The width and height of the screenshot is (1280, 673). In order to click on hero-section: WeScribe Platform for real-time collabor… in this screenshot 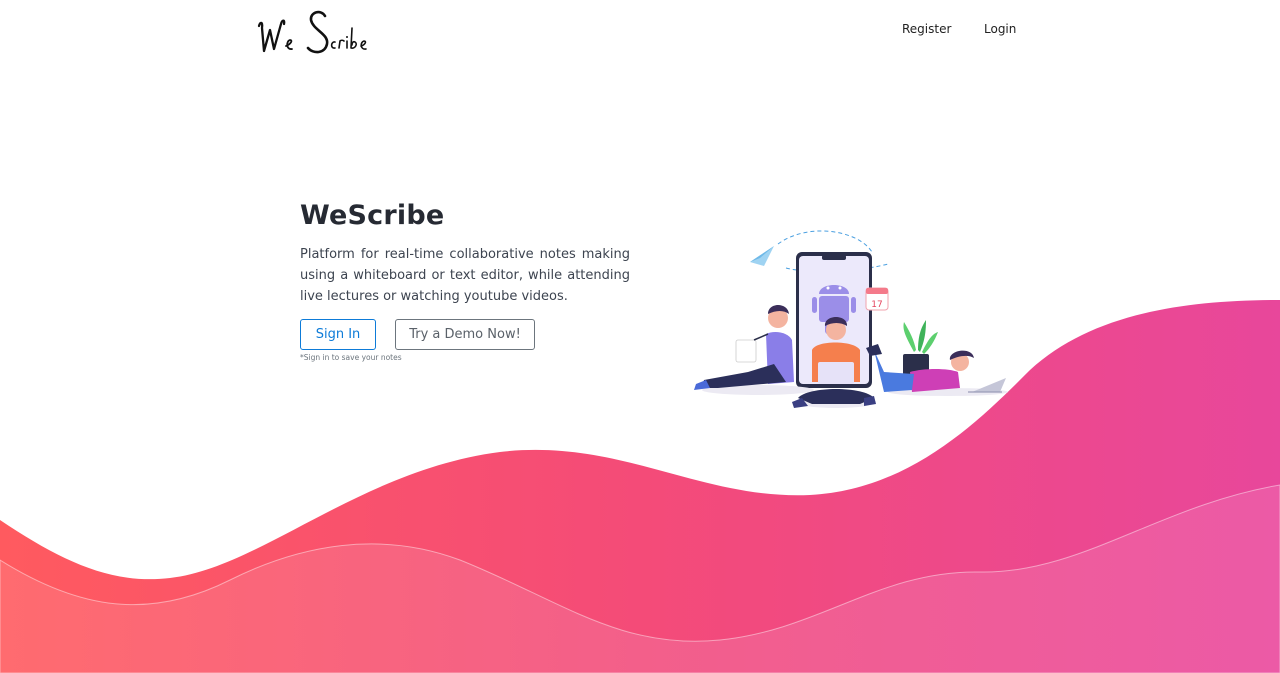, I will do `click(465, 253)`.